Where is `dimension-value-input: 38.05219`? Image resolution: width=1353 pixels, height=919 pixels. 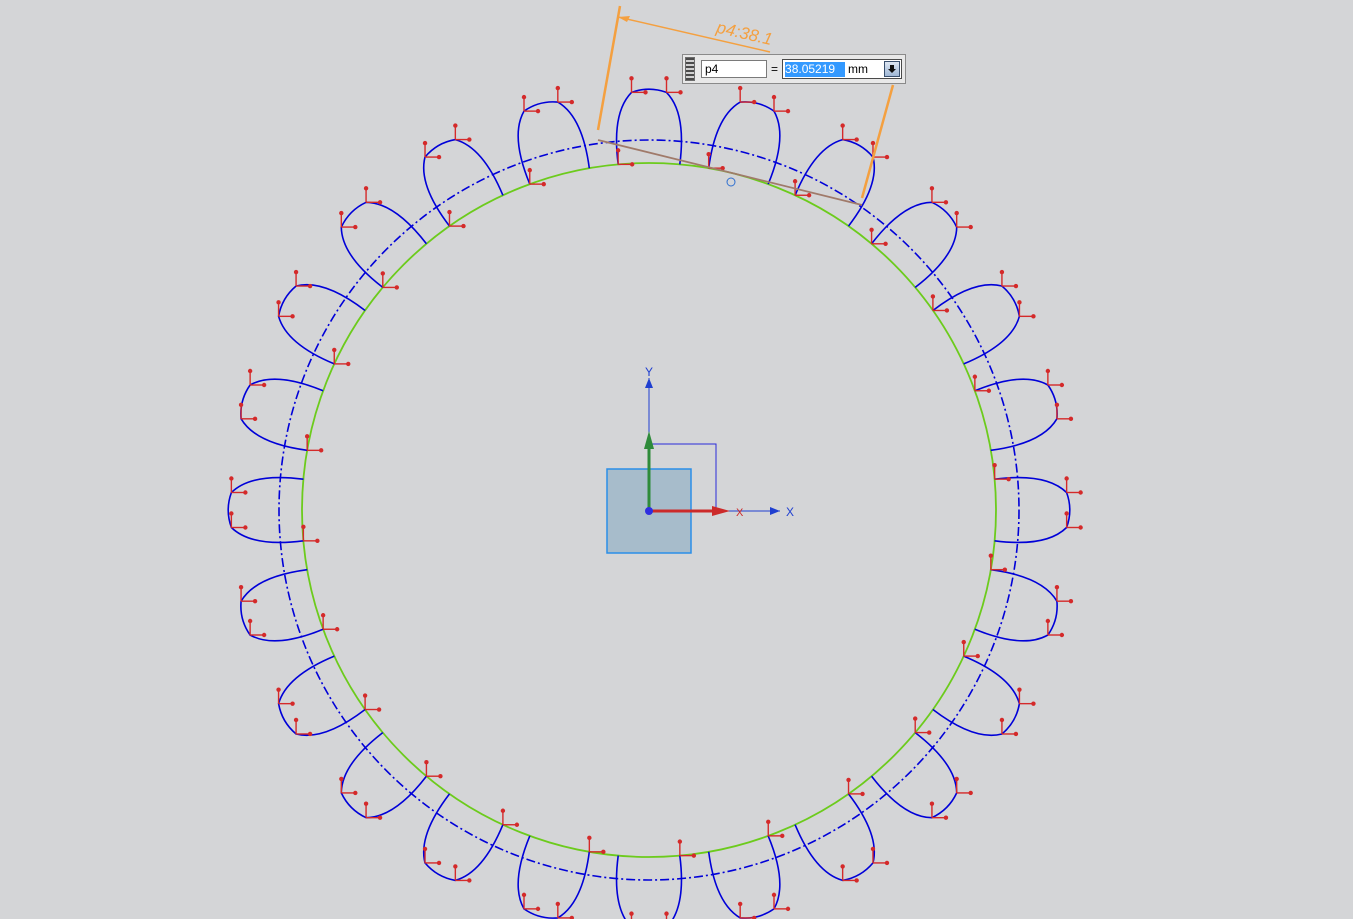
dimension-value-input: 38.05219 is located at coordinates (815, 69).